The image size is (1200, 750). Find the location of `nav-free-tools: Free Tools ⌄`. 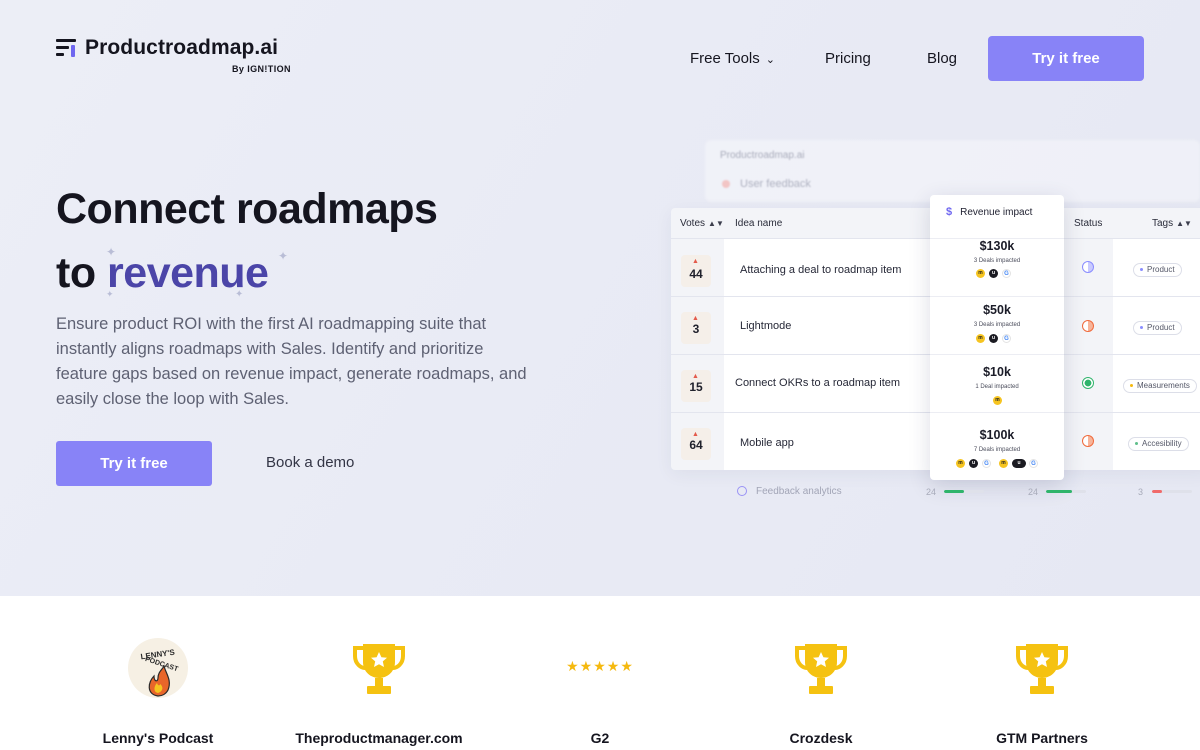

nav-free-tools: Free Tools ⌄ is located at coordinates (732, 58).